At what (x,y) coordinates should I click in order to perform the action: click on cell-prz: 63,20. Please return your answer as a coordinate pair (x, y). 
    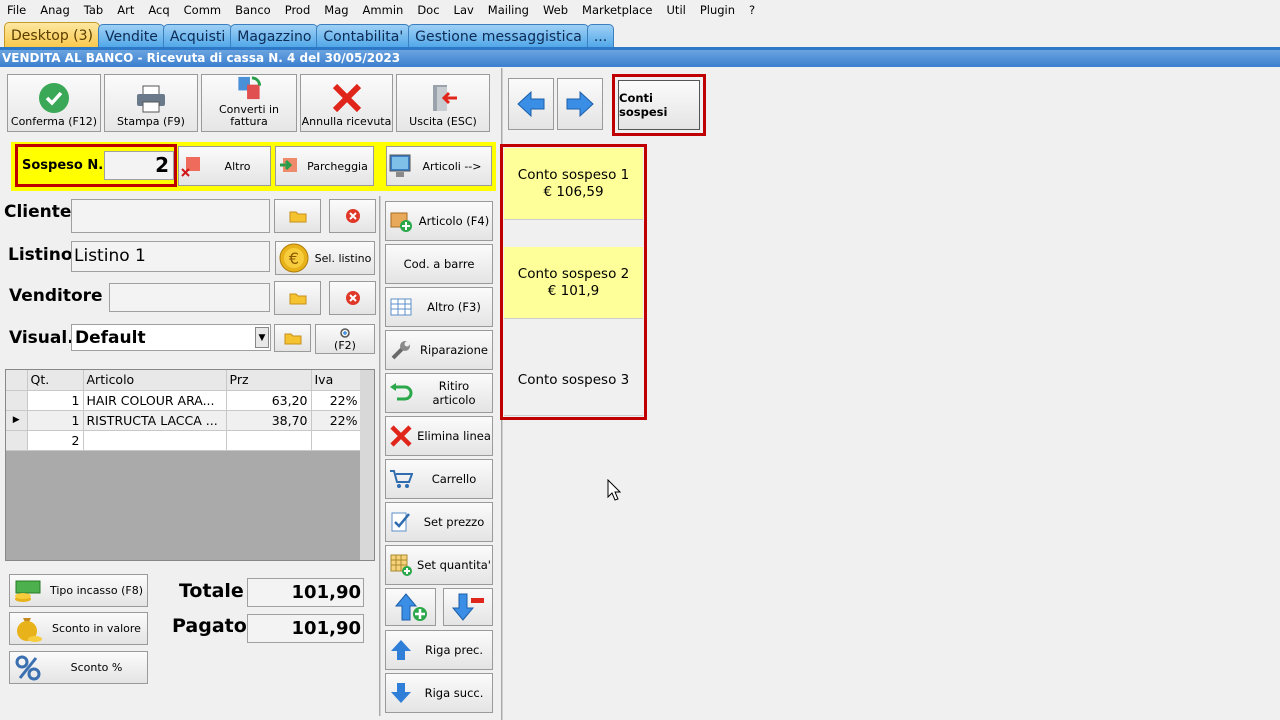
    Looking at the image, I should click on (269, 400).